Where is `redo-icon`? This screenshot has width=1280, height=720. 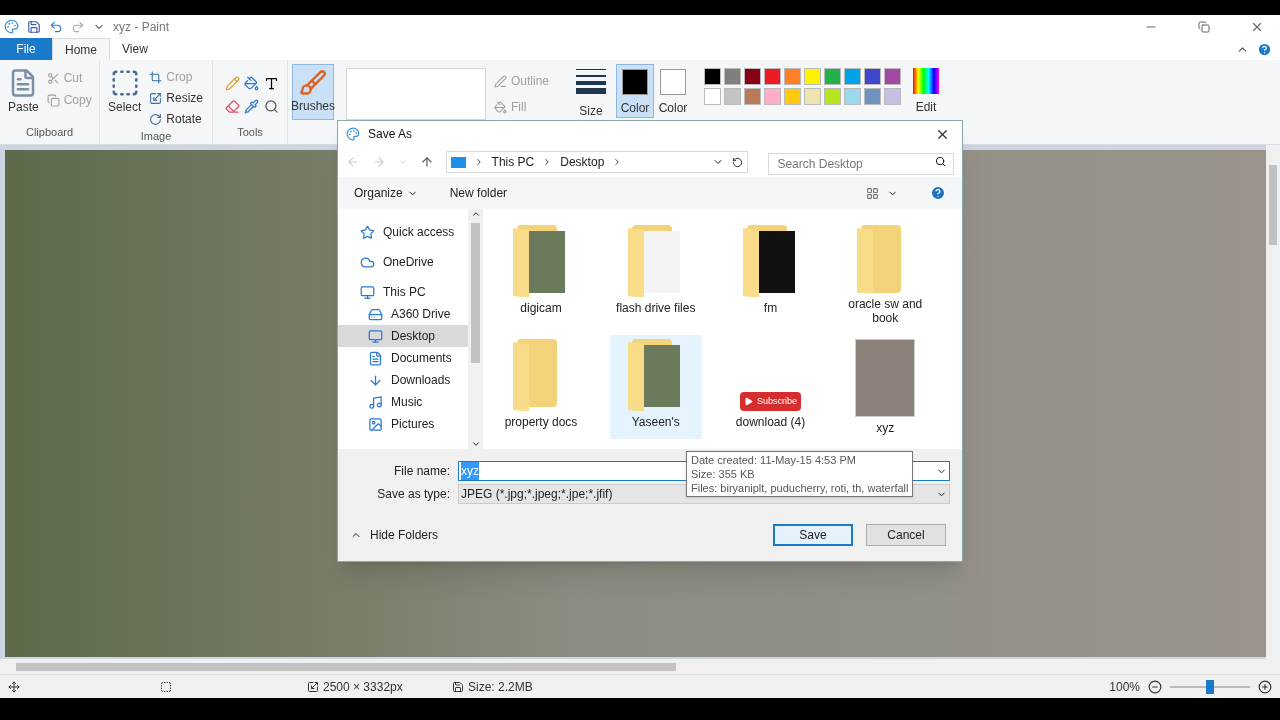 redo-icon is located at coordinates (78, 26).